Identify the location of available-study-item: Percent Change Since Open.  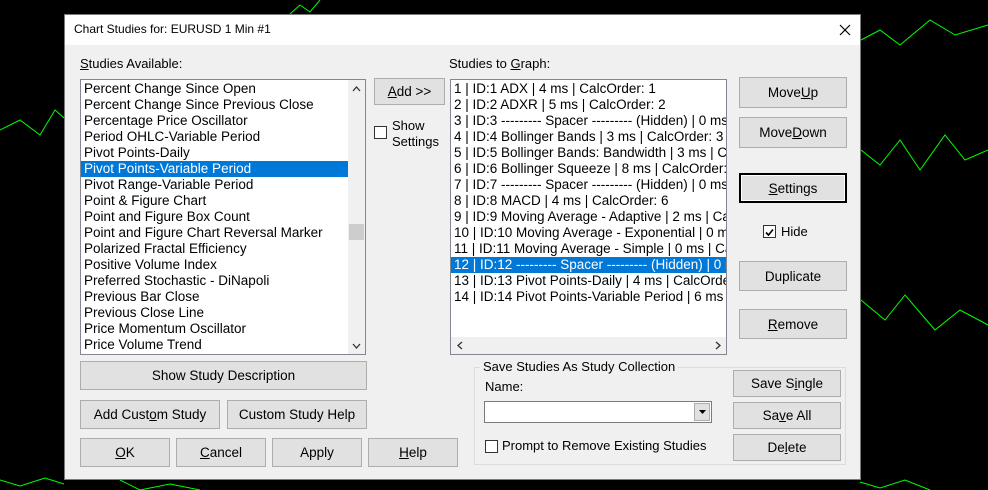
(223, 89).